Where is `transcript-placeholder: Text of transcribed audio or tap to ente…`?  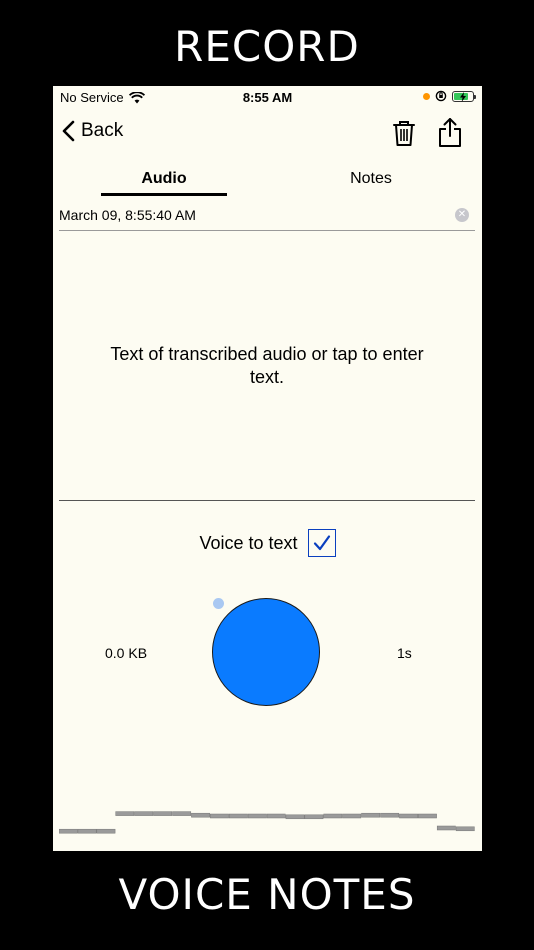 transcript-placeholder: Text of transcribed audio or tap to ente… is located at coordinates (267, 365).